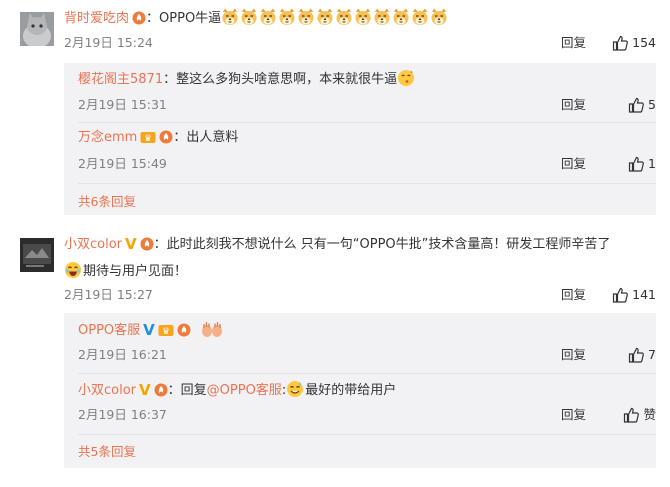 The height and width of the screenshot is (487, 670). What do you see at coordinates (367, 332) in the screenshot?
I see `reply-item: OPPO客服 V ♛` at bounding box center [367, 332].